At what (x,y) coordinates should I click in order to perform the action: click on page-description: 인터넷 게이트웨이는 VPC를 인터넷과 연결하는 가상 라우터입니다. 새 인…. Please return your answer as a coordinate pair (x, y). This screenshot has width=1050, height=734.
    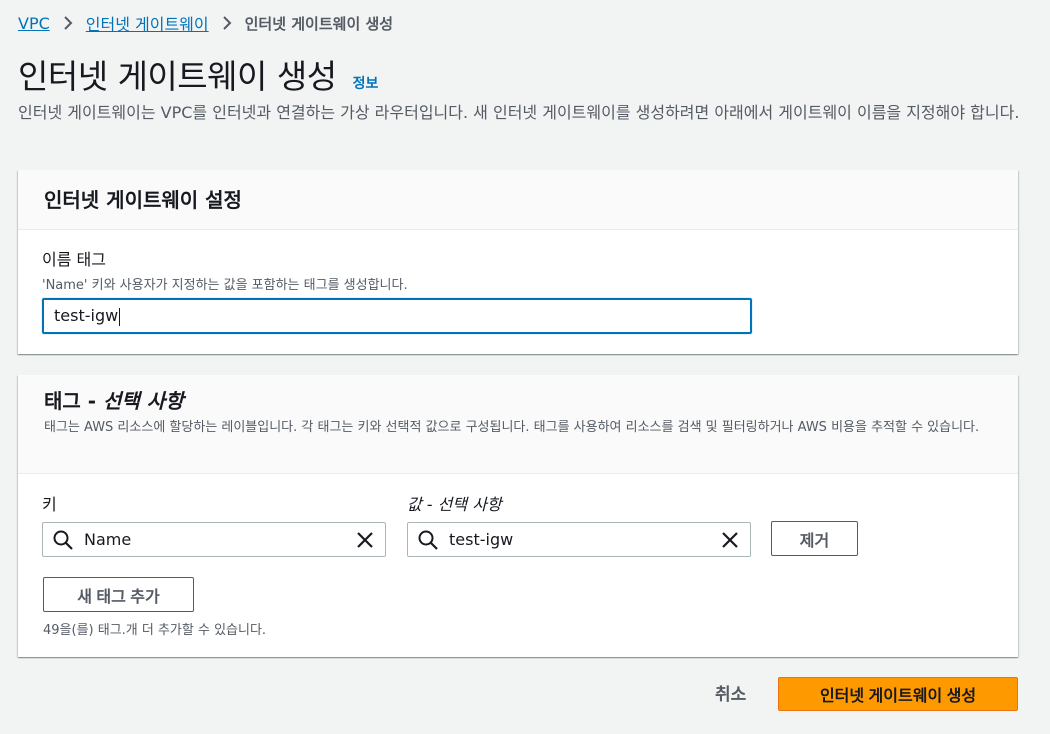
    Looking at the image, I should click on (519, 112).